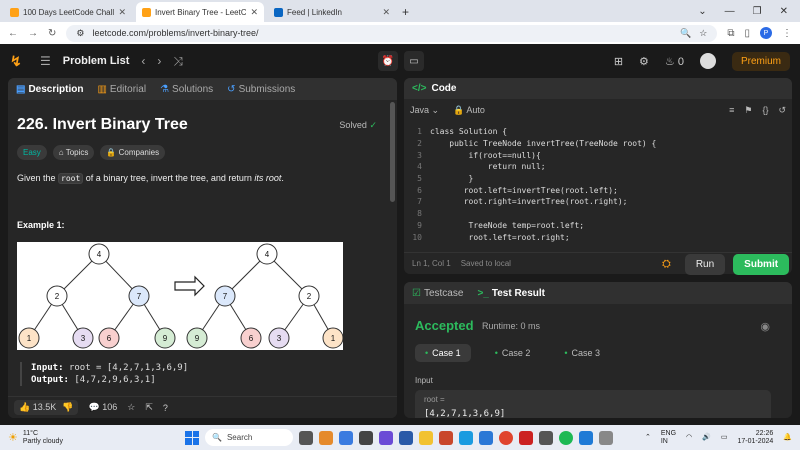 This screenshot has width=800, height=450. I want to click on minimize-icon: —, so click(730, 11).